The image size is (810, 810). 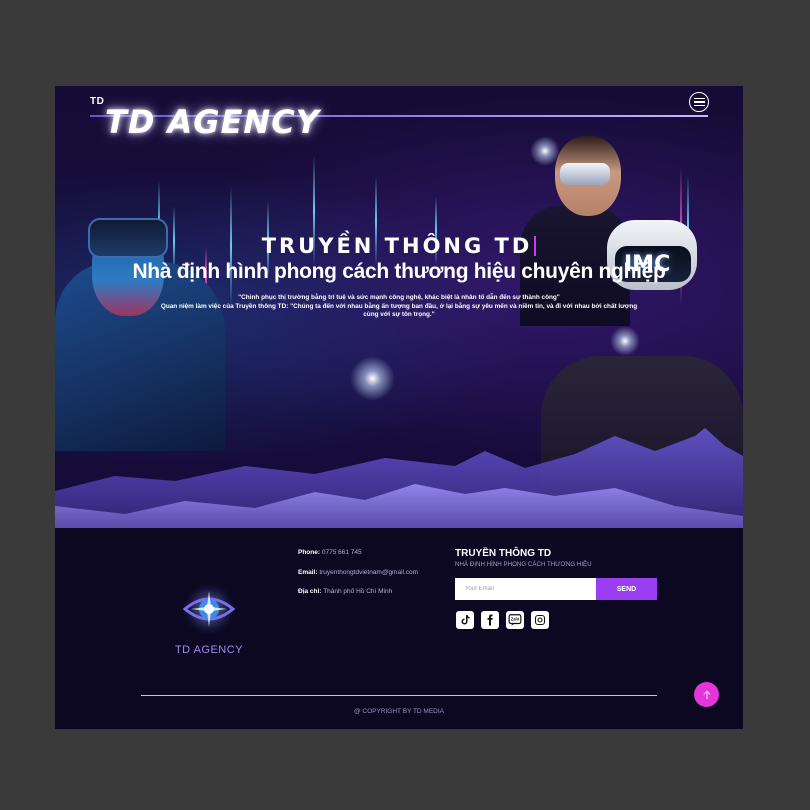 I want to click on address-value: Thành phố Hồ Chí Minh, so click(x=358, y=591).